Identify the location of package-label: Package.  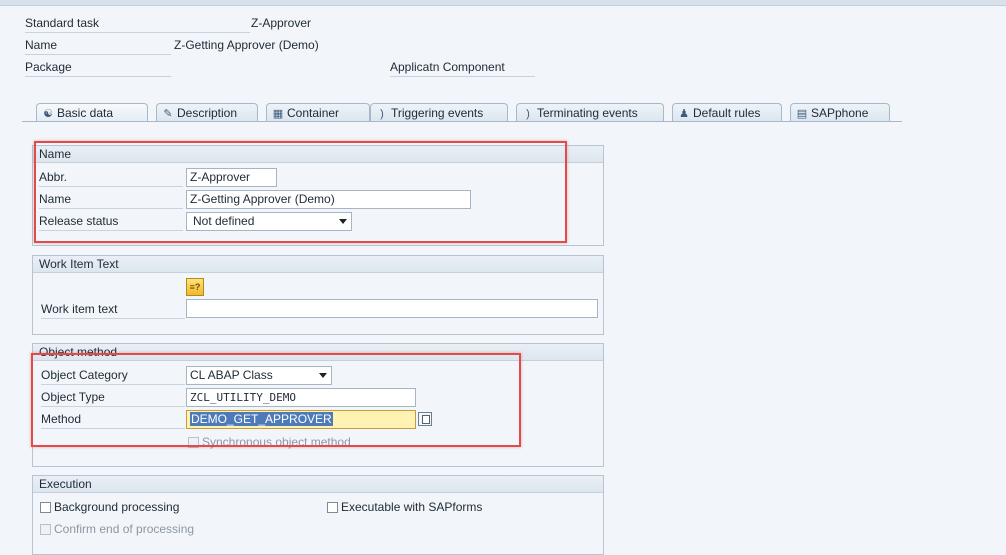
(98, 68).